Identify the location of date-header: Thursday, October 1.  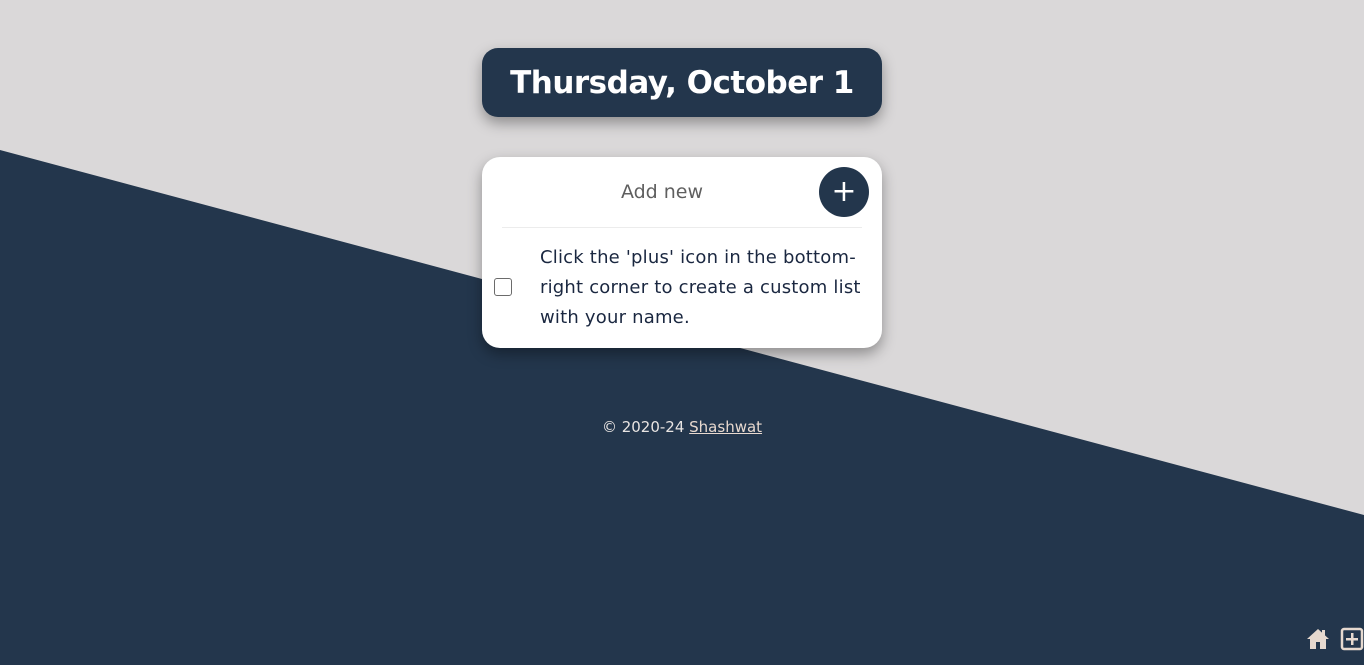
(682, 82).